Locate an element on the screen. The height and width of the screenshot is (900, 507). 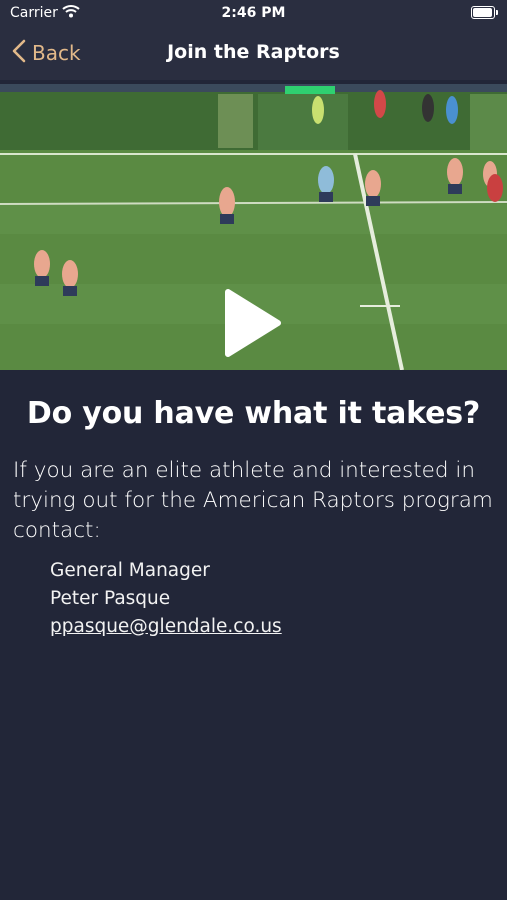
navigation-bar: Back Join the Raptors is located at coordinates (253, 54).